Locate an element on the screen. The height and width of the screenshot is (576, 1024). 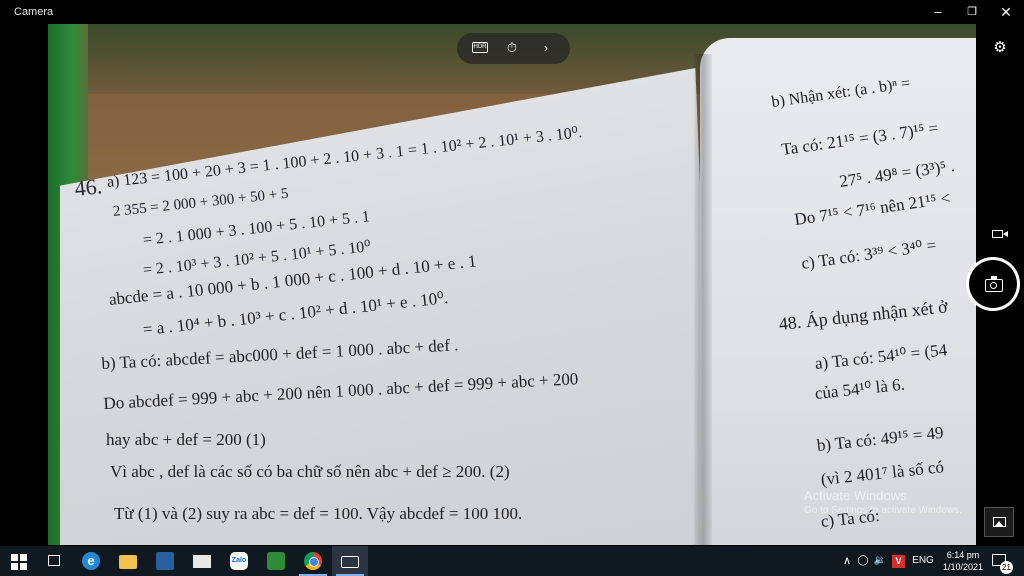
mail-button is located at coordinates (202, 561).